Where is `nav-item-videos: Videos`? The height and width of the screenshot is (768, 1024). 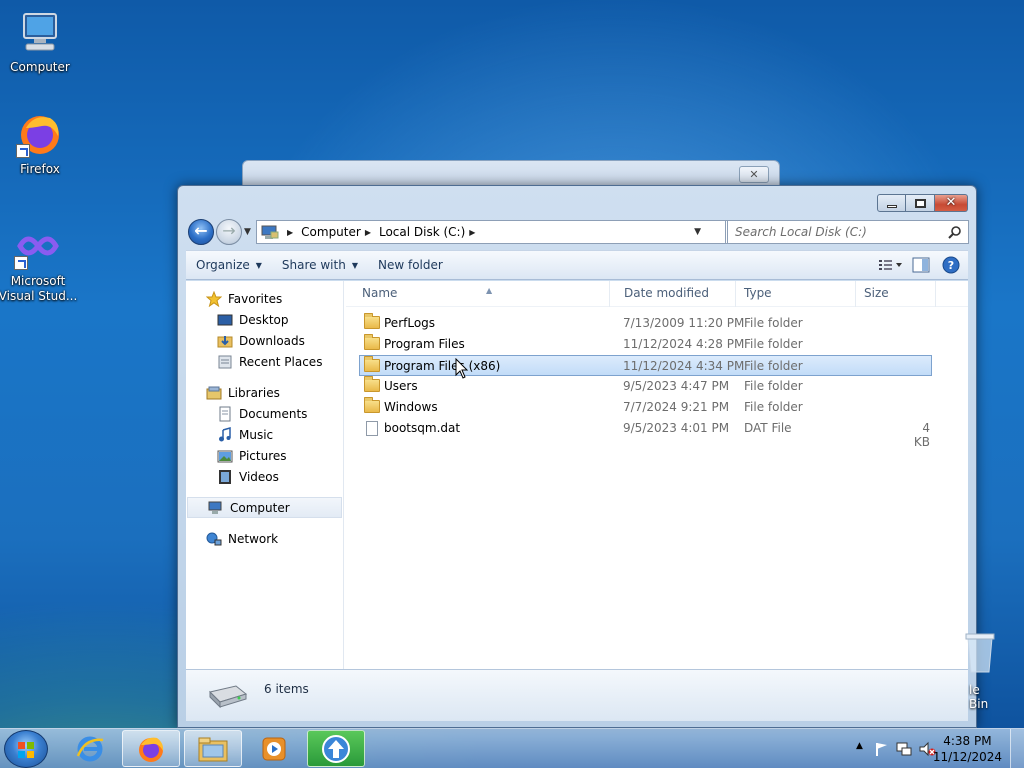
nav-item-videos: Videos is located at coordinates (264, 476).